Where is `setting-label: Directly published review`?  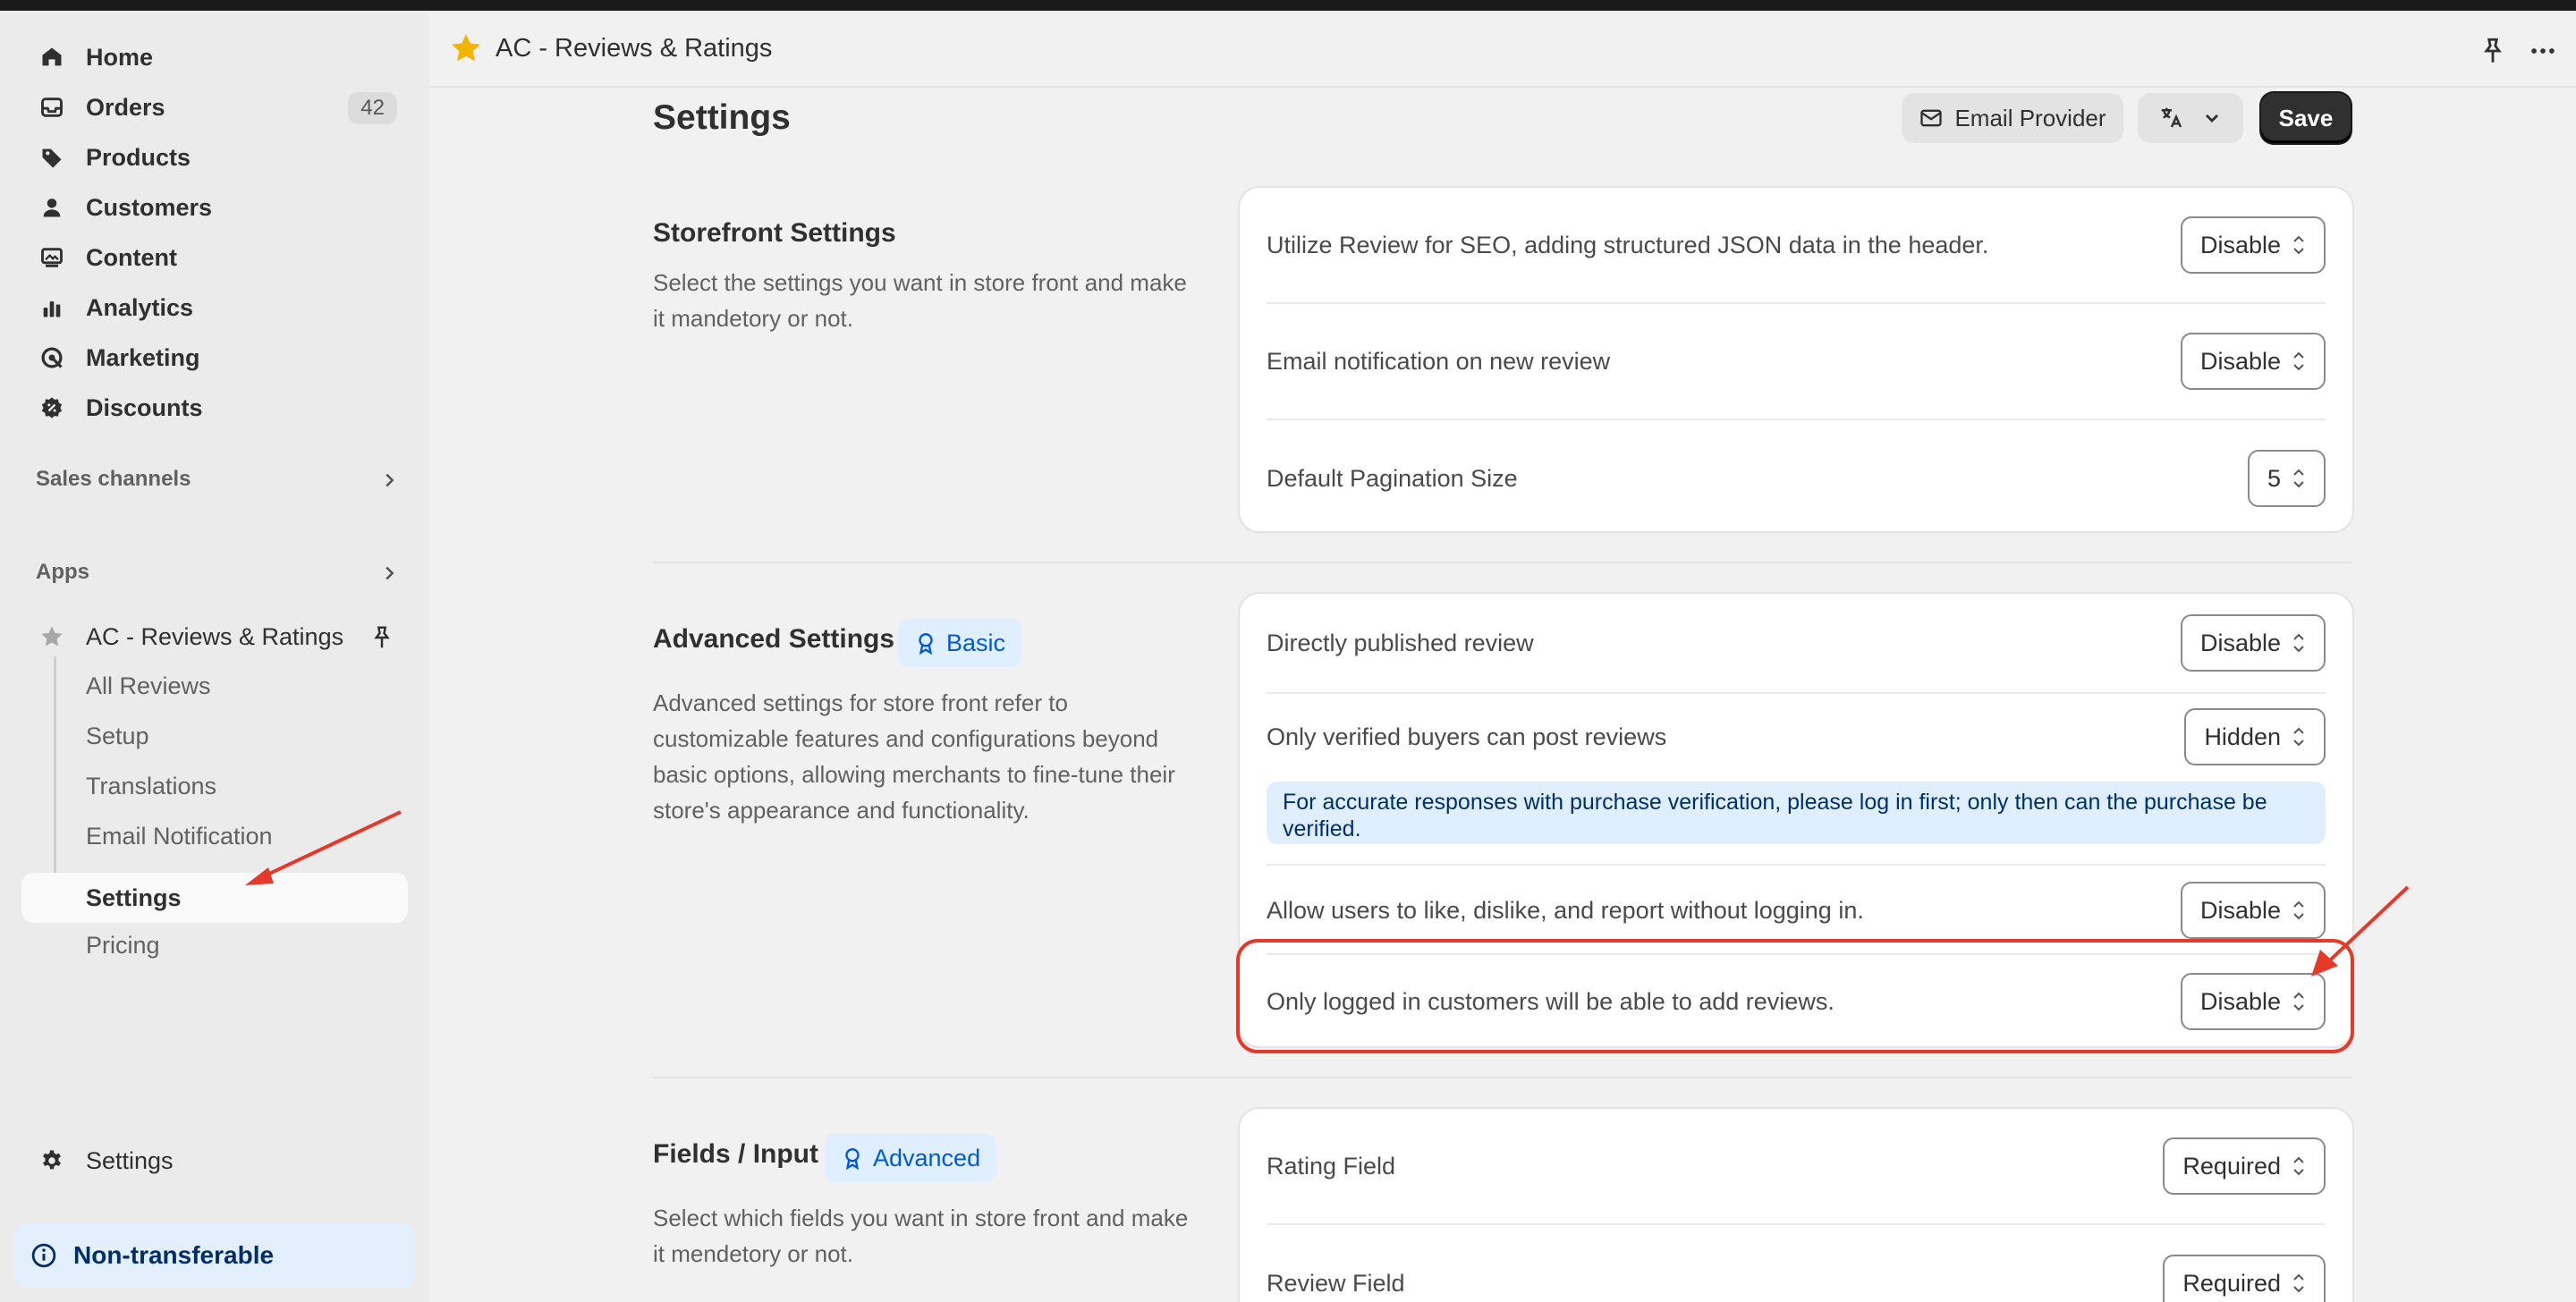 setting-label: Directly published review is located at coordinates (1400, 642).